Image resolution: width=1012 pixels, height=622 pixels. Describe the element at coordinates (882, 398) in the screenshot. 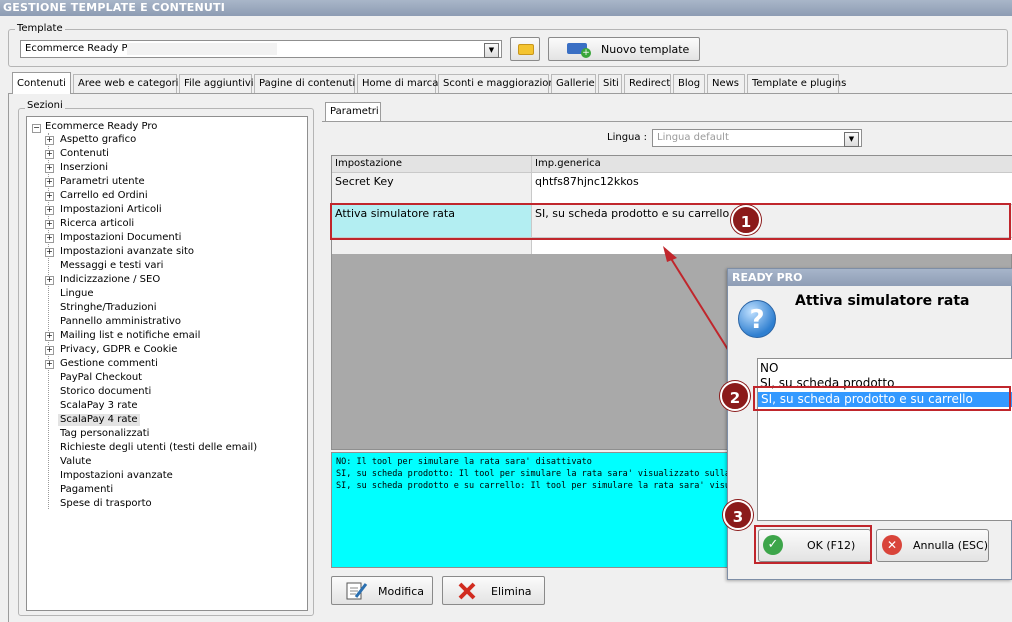

I see `selected-option-box` at that location.